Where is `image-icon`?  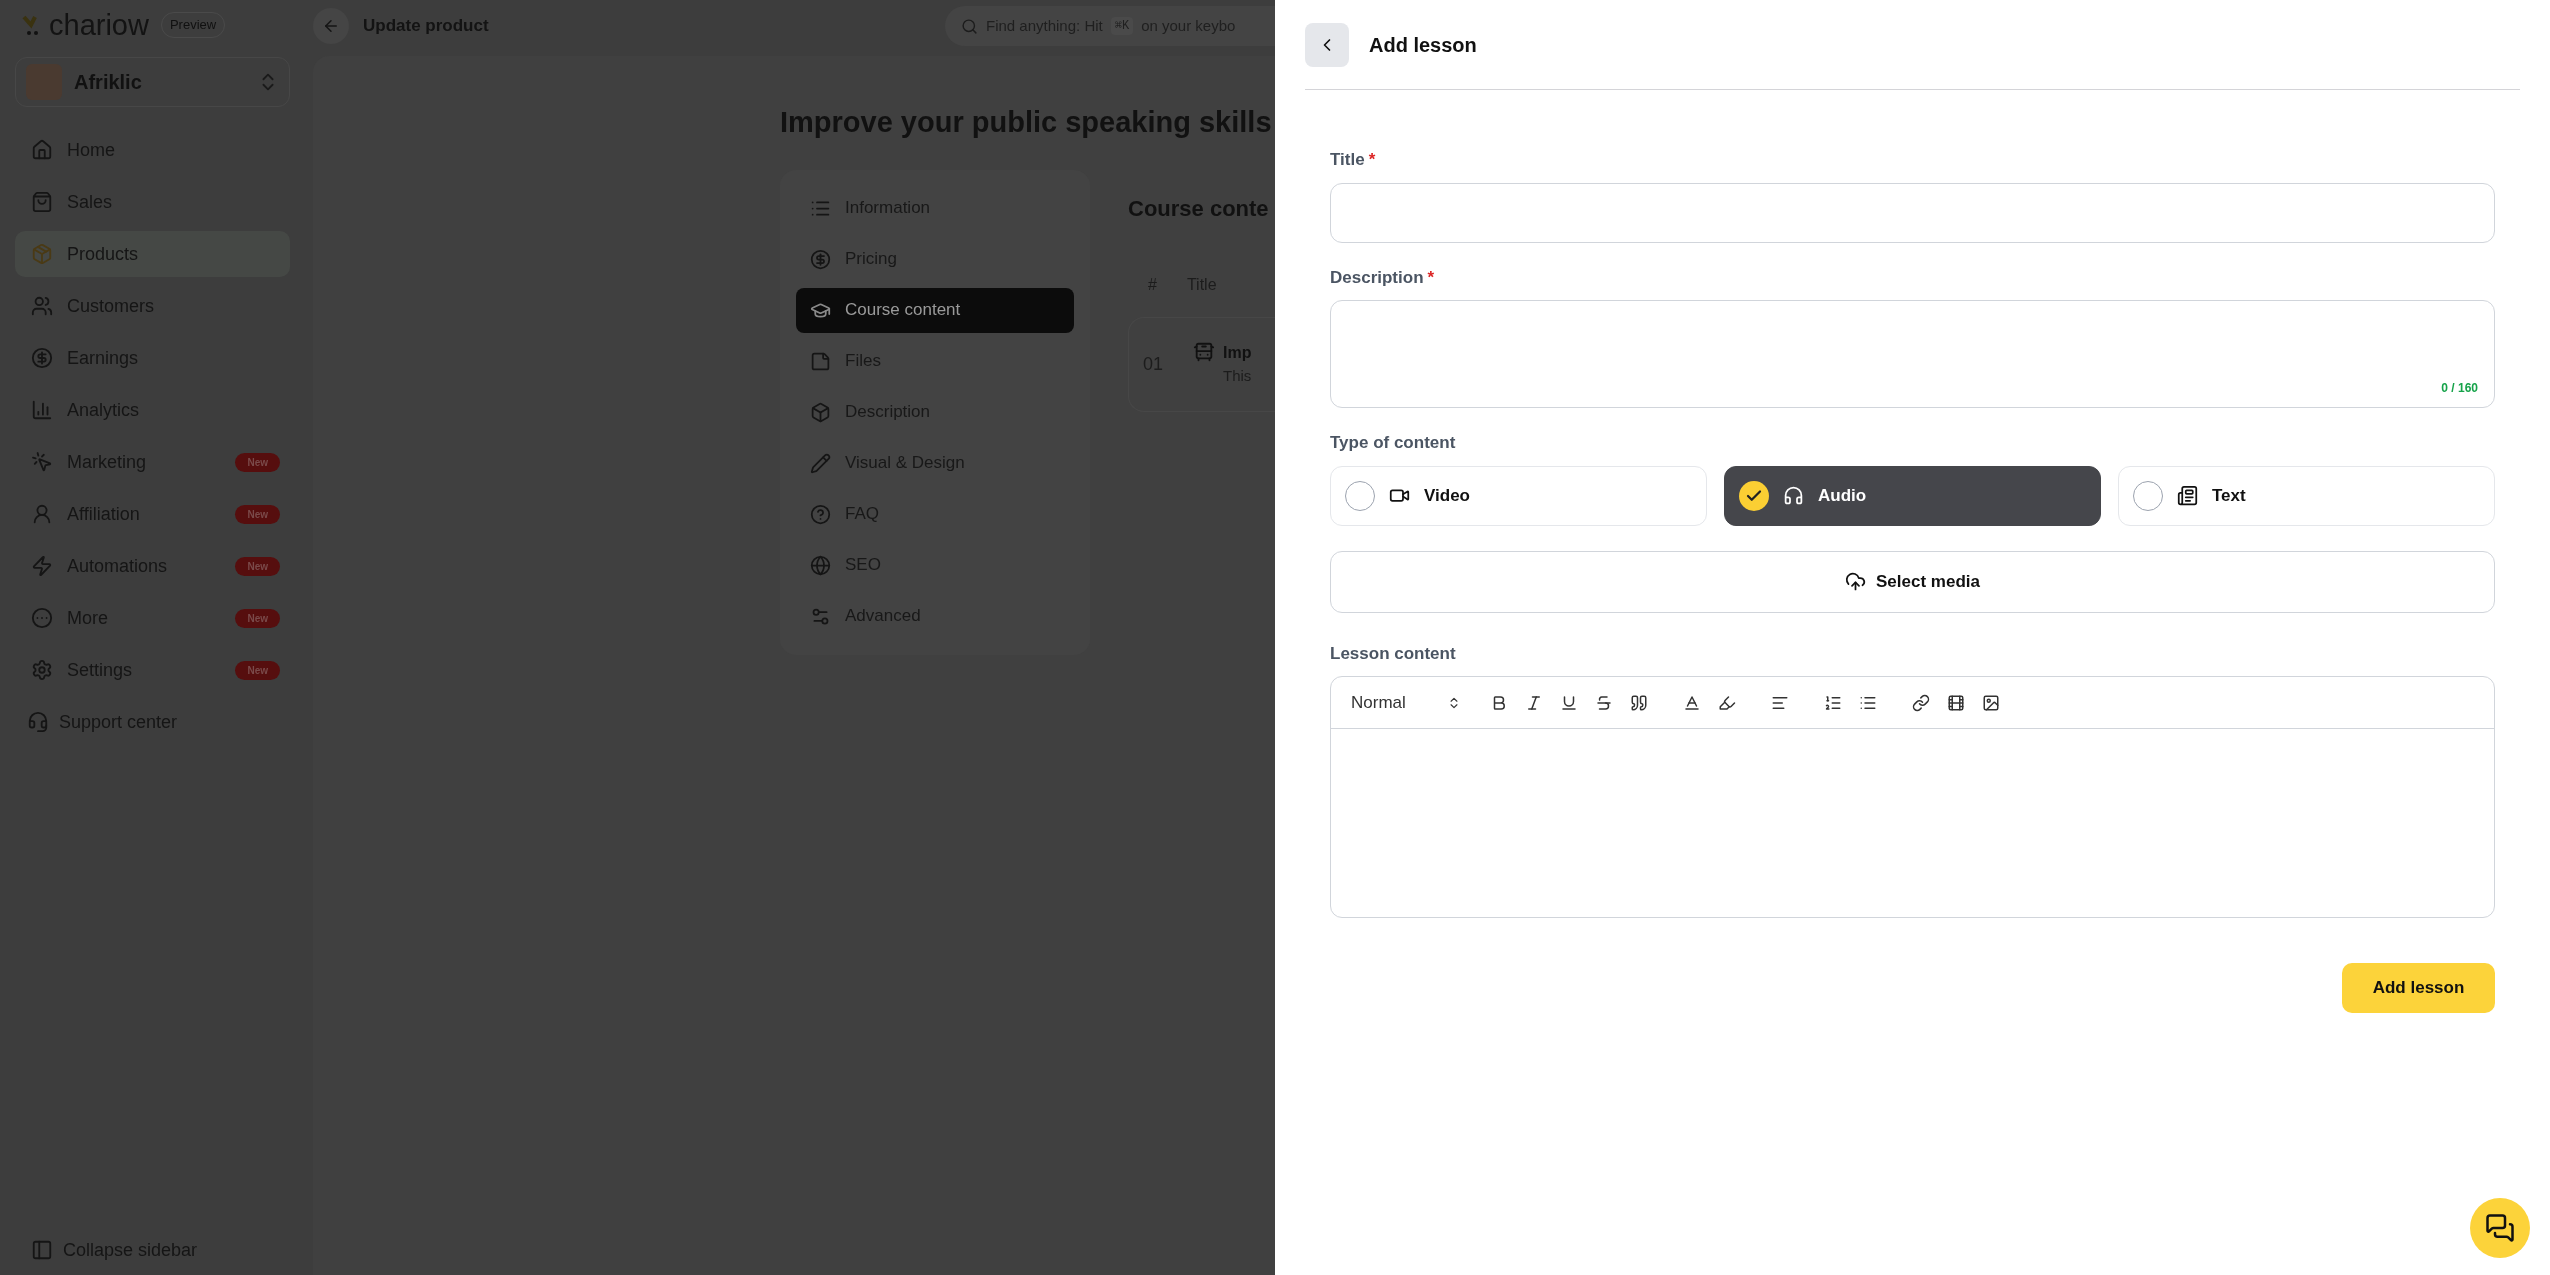
image-icon is located at coordinates (1990, 702).